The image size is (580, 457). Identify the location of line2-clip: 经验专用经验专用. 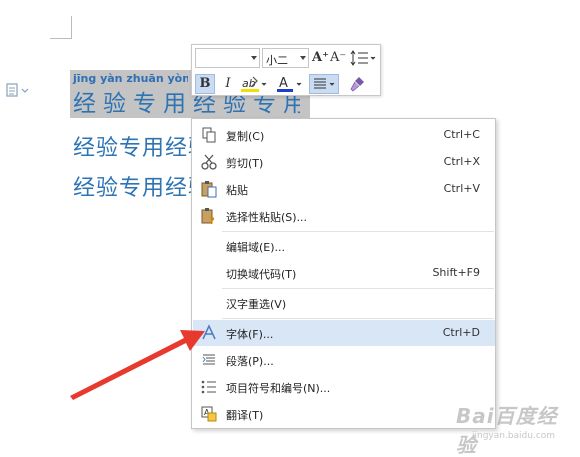
(132, 145).